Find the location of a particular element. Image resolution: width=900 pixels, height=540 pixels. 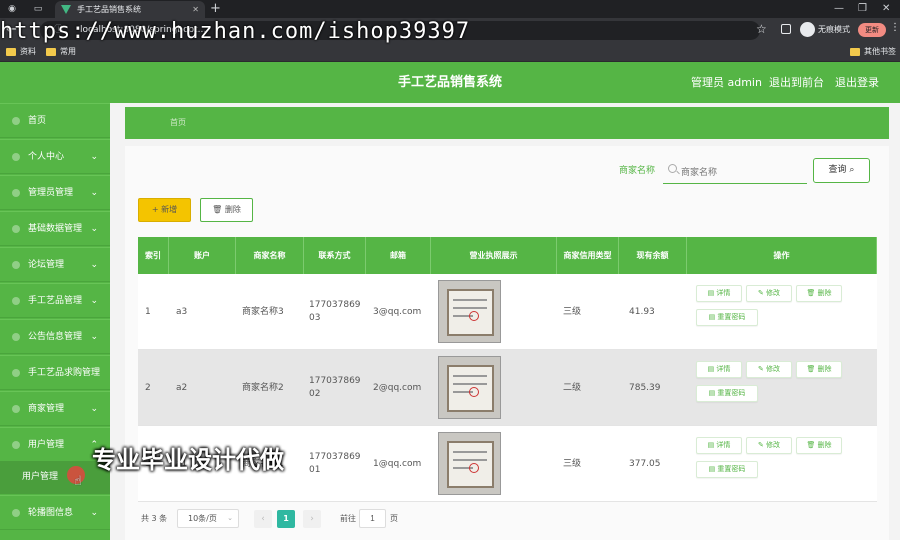

app-header: 手工艺品销售系统 管理员 admin 退出到前台 退出登录 is located at coordinates (450, 82).